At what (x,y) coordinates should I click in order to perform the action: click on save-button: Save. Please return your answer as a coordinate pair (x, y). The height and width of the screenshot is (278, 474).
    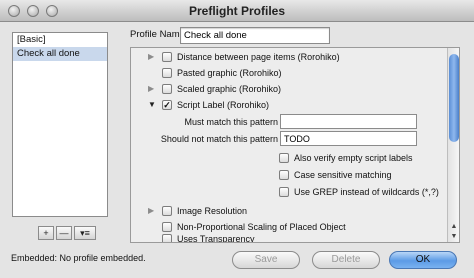
    Looking at the image, I should click on (266, 260).